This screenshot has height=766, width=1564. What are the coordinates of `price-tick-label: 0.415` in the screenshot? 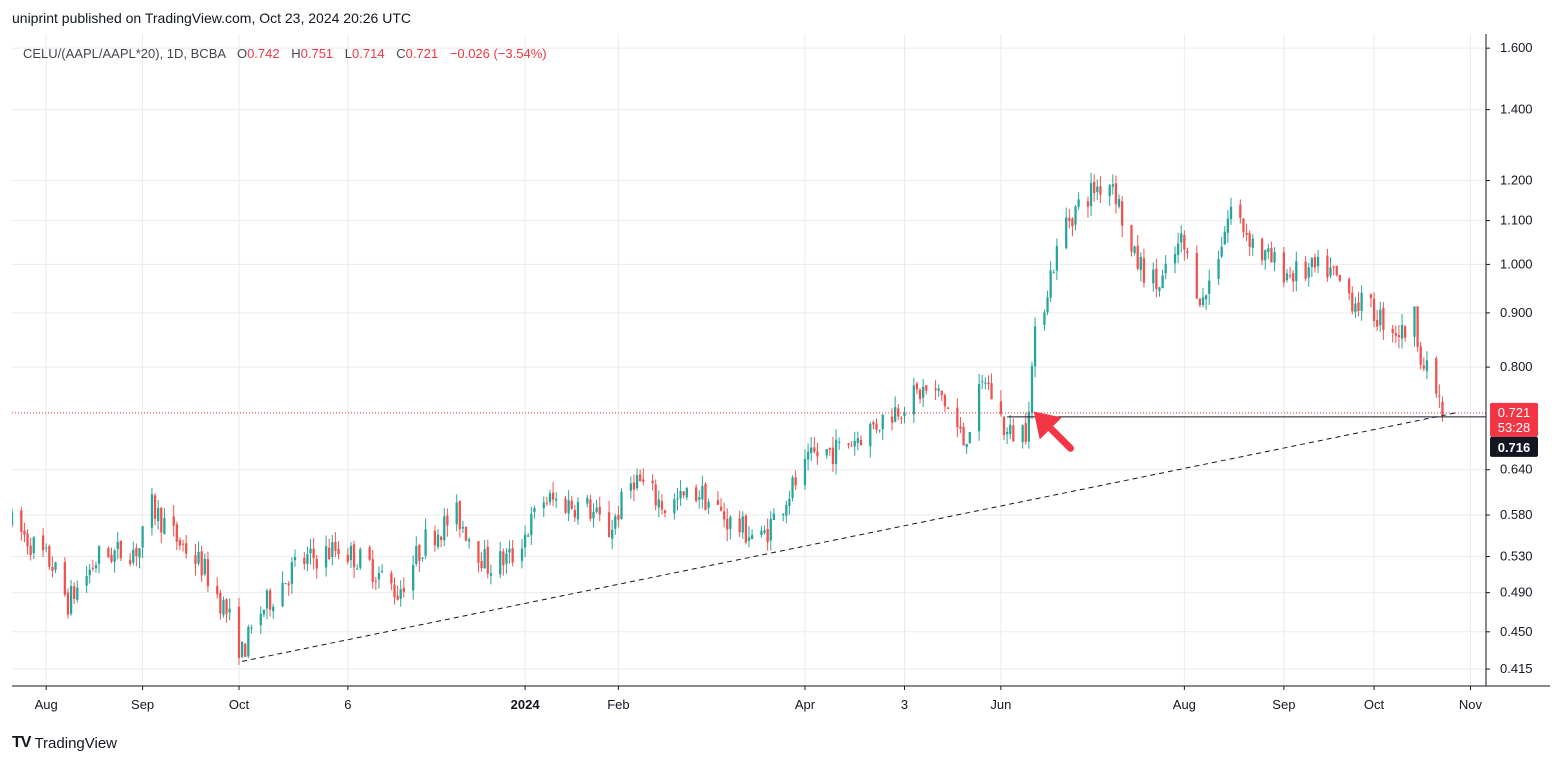 It's located at (1516, 668).